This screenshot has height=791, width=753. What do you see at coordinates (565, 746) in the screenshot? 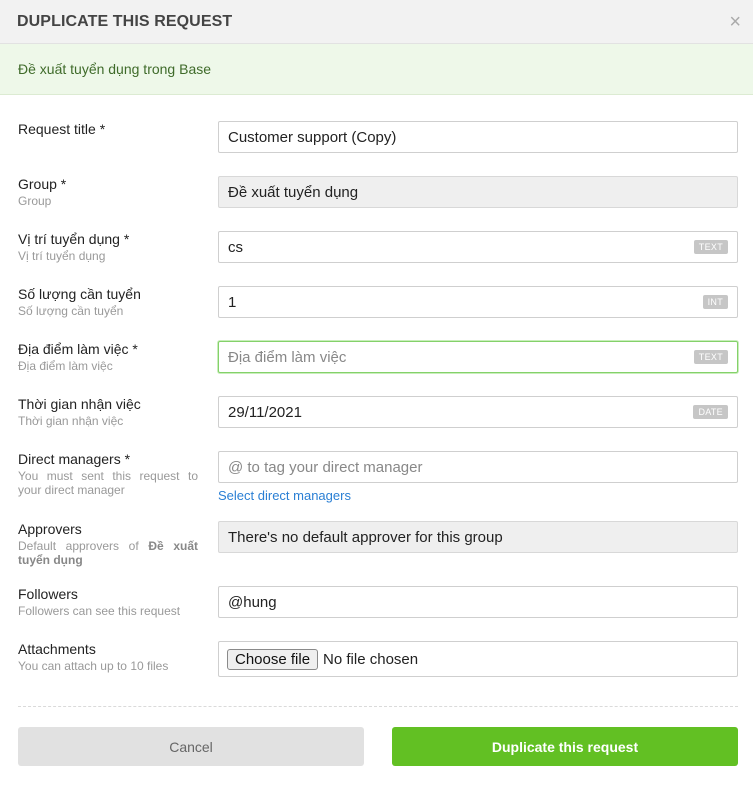
I see `duplicate-request-button: Duplicate this request` at bounding box center [565, 746].